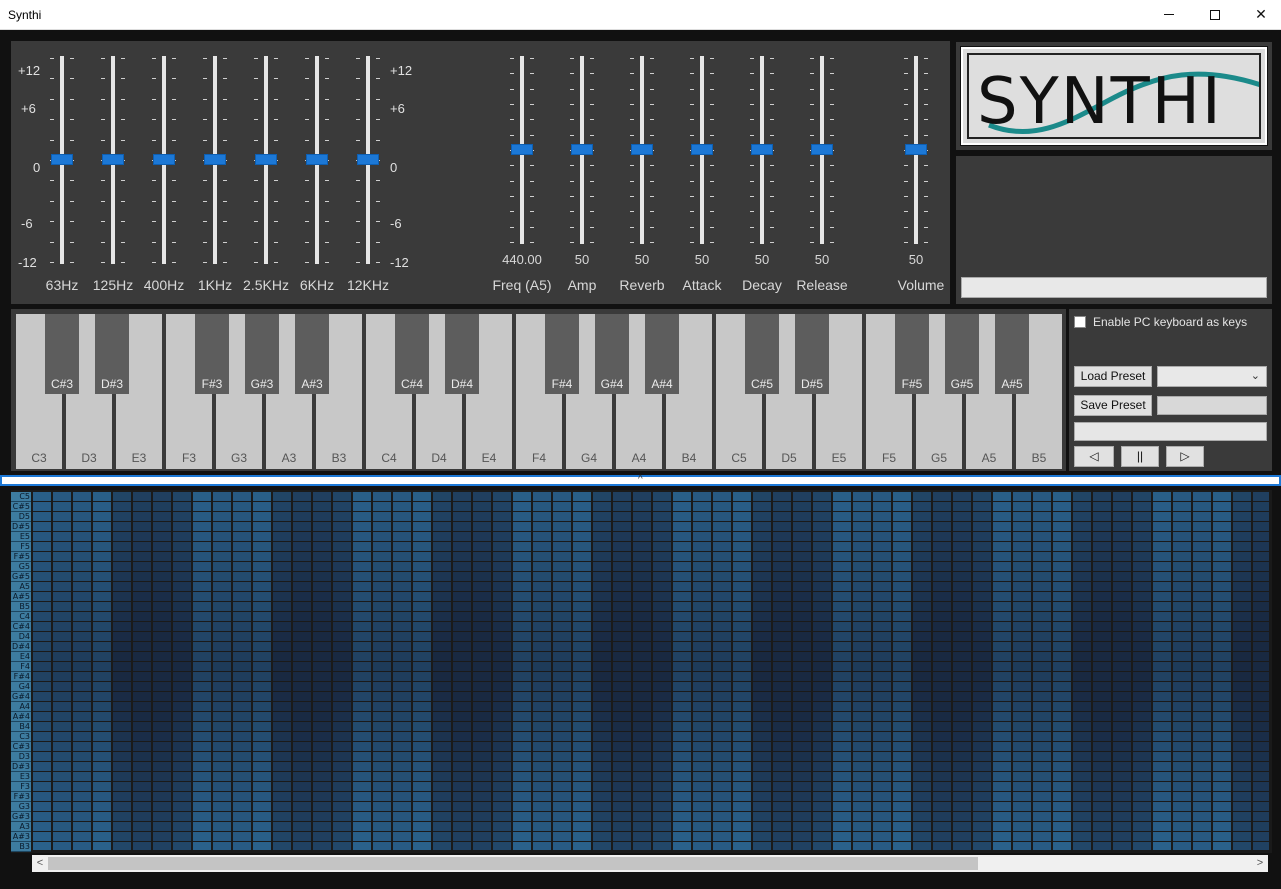 Image resolution: width=1281 pixels, height=889 pixels. I want to click on slider-volume, so click(916, 150).